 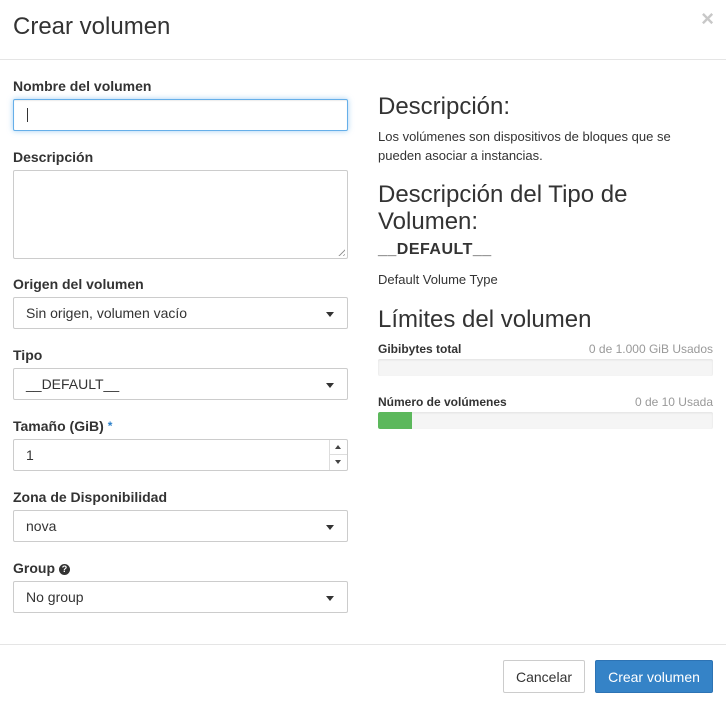 I want to click on quota-gibibytes-progress, so click(x=545, y=367).